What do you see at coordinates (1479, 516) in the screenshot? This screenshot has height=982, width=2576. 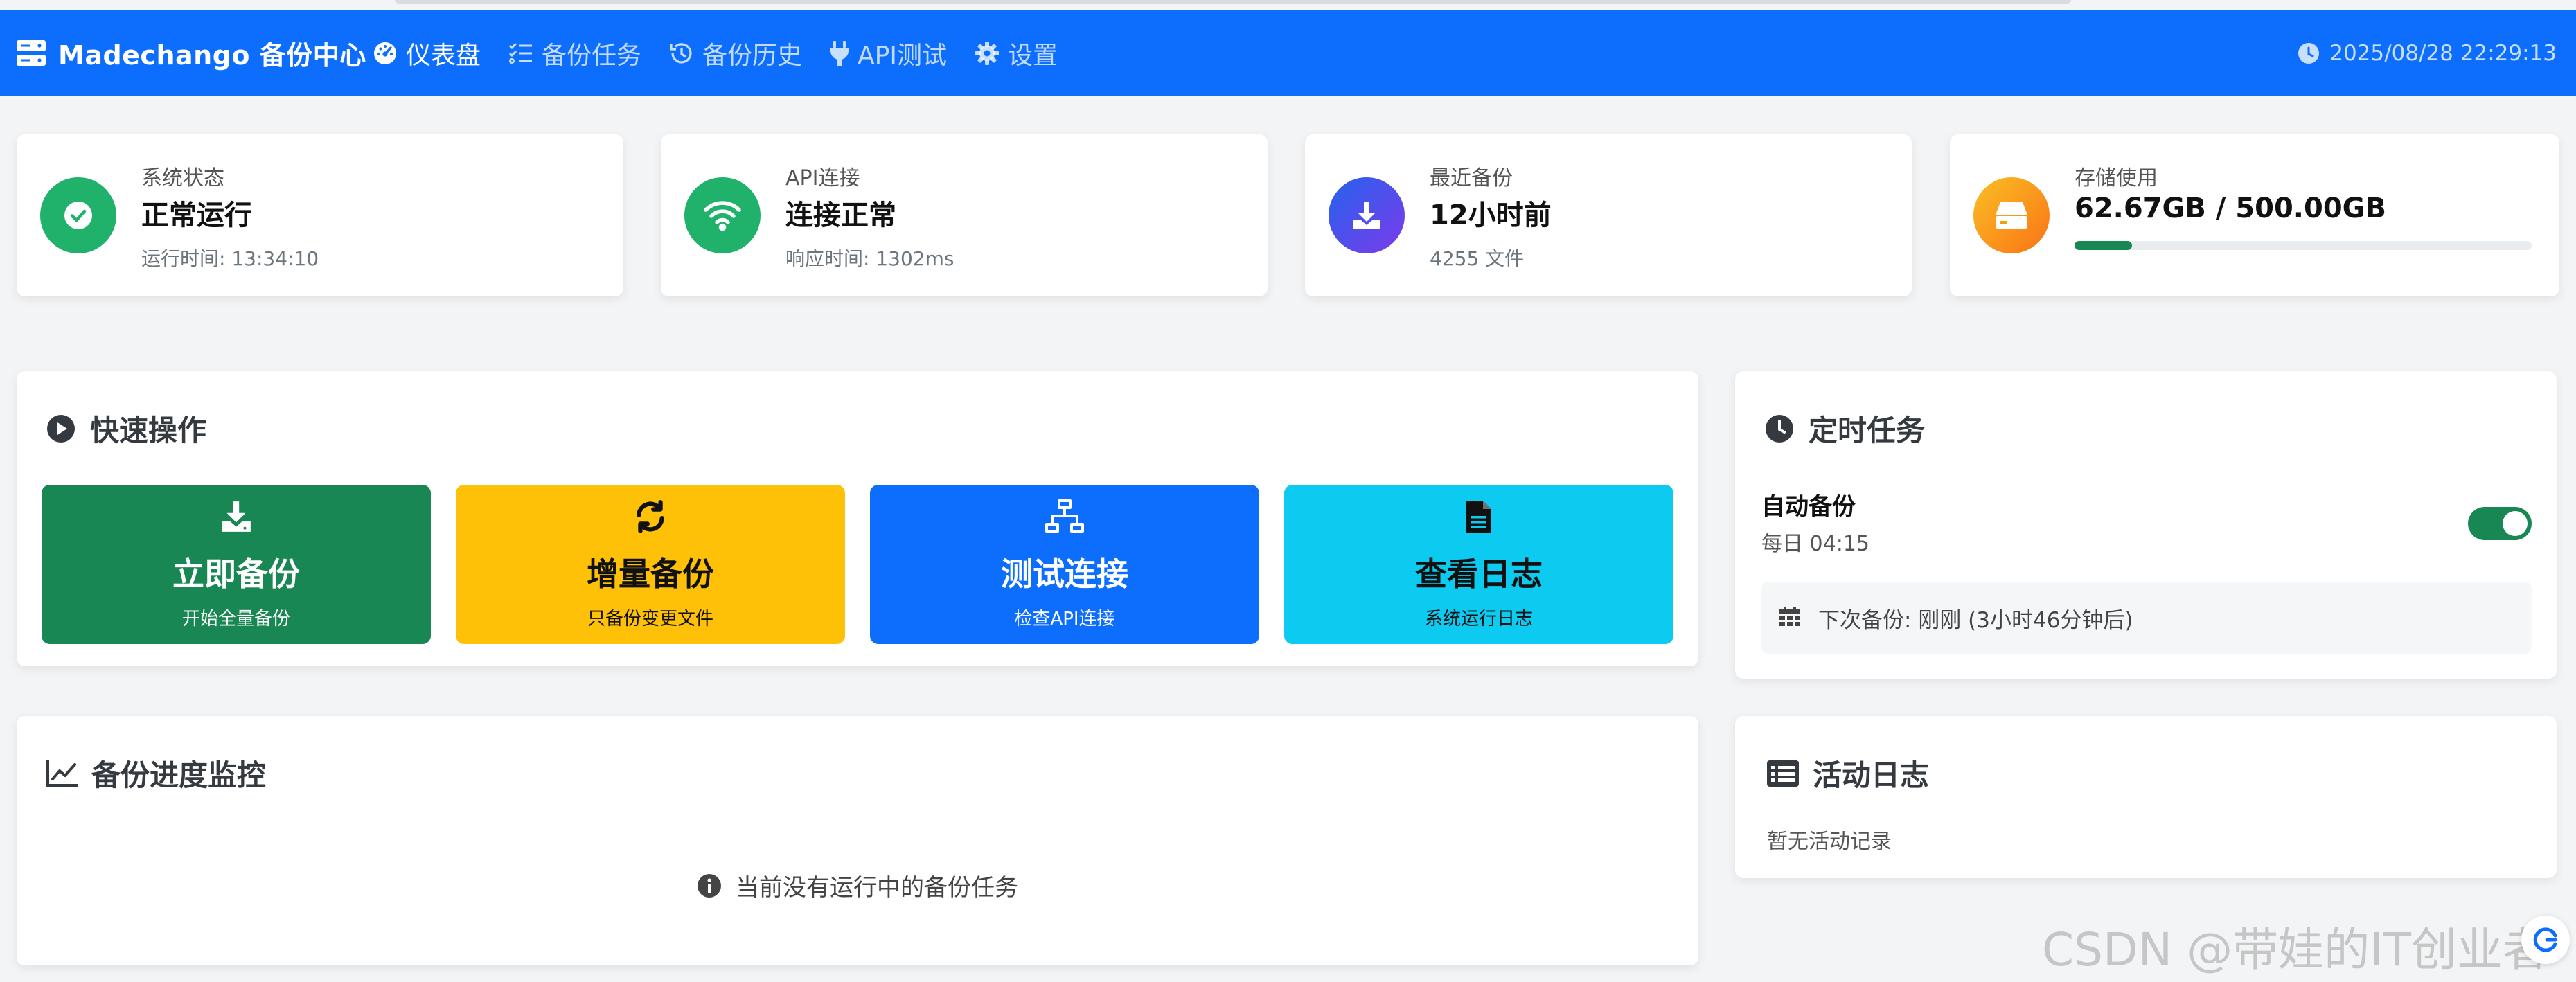 I see `file-icon` at bounding box center [1479, 516].